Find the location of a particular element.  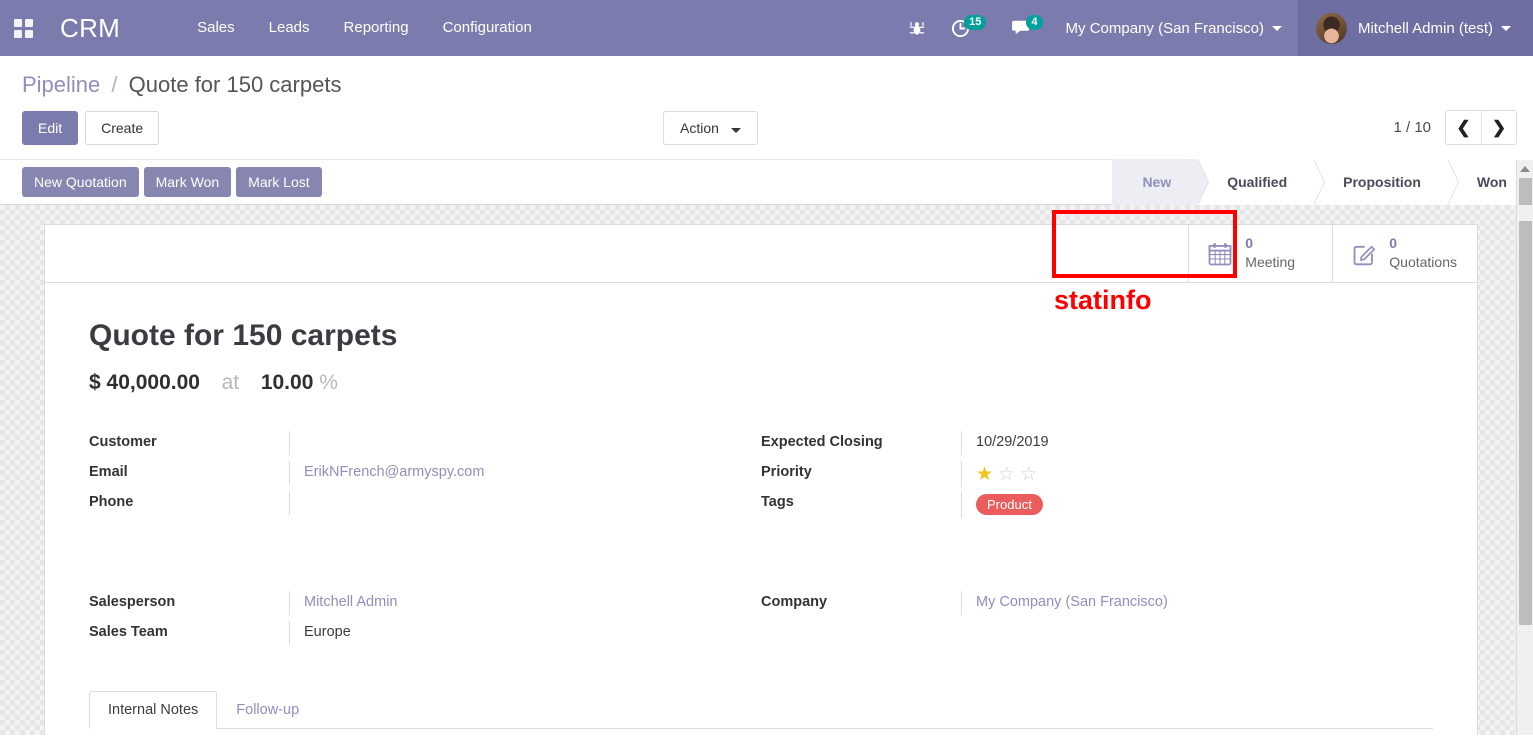

create-button: Create is located at coordinates (122, 127).